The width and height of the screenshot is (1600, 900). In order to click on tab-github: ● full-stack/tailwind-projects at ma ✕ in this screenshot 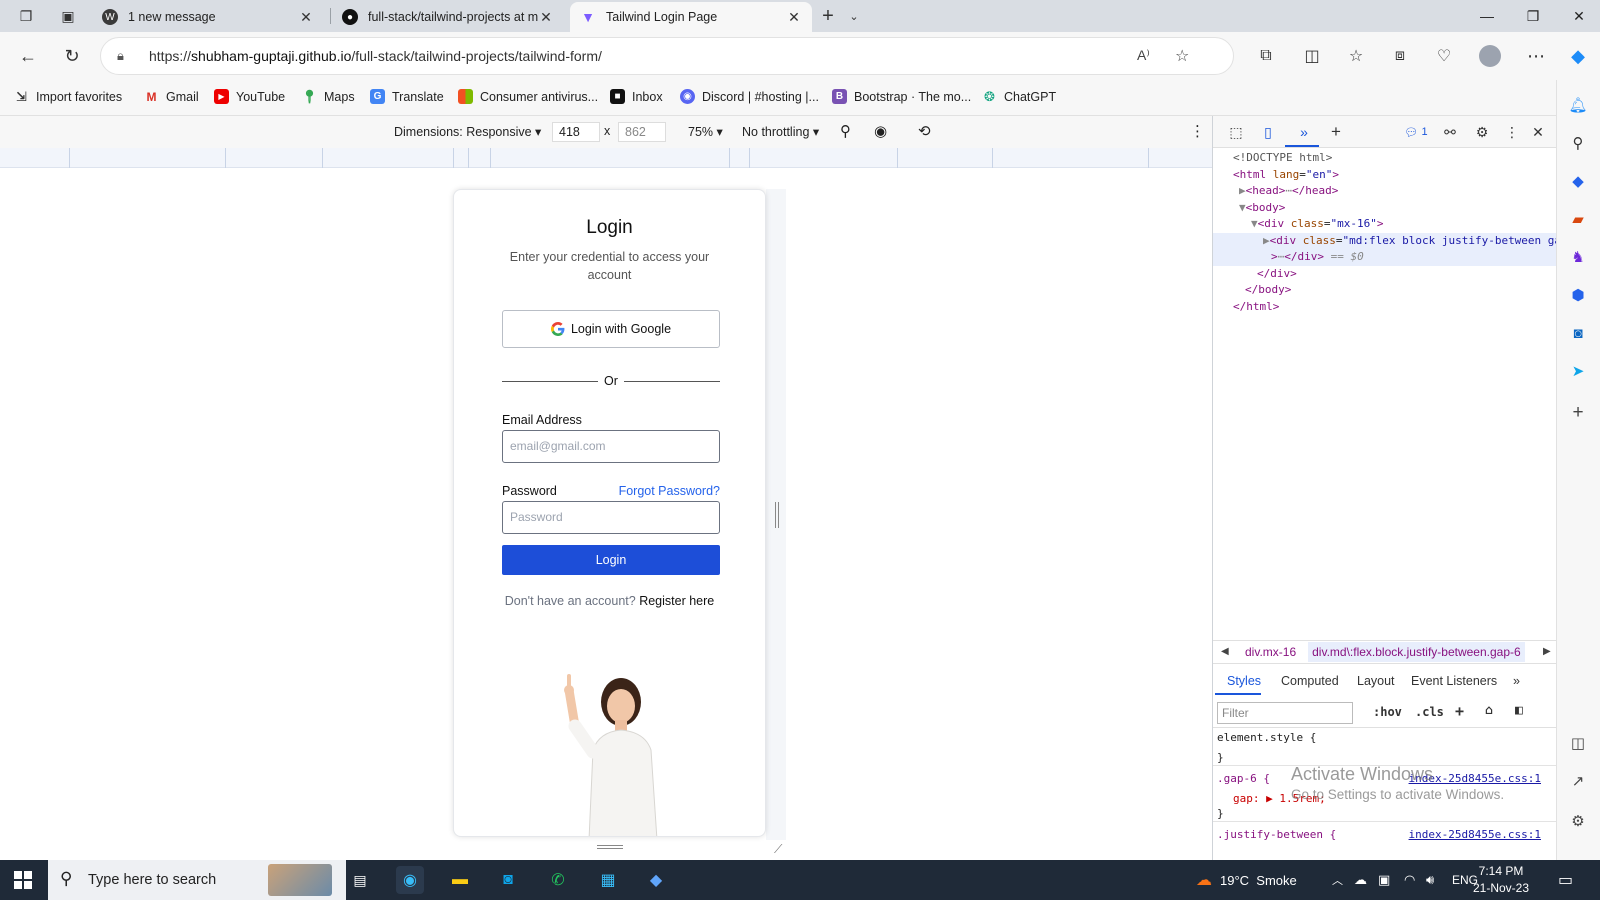, I will do `click(448, 17)`.